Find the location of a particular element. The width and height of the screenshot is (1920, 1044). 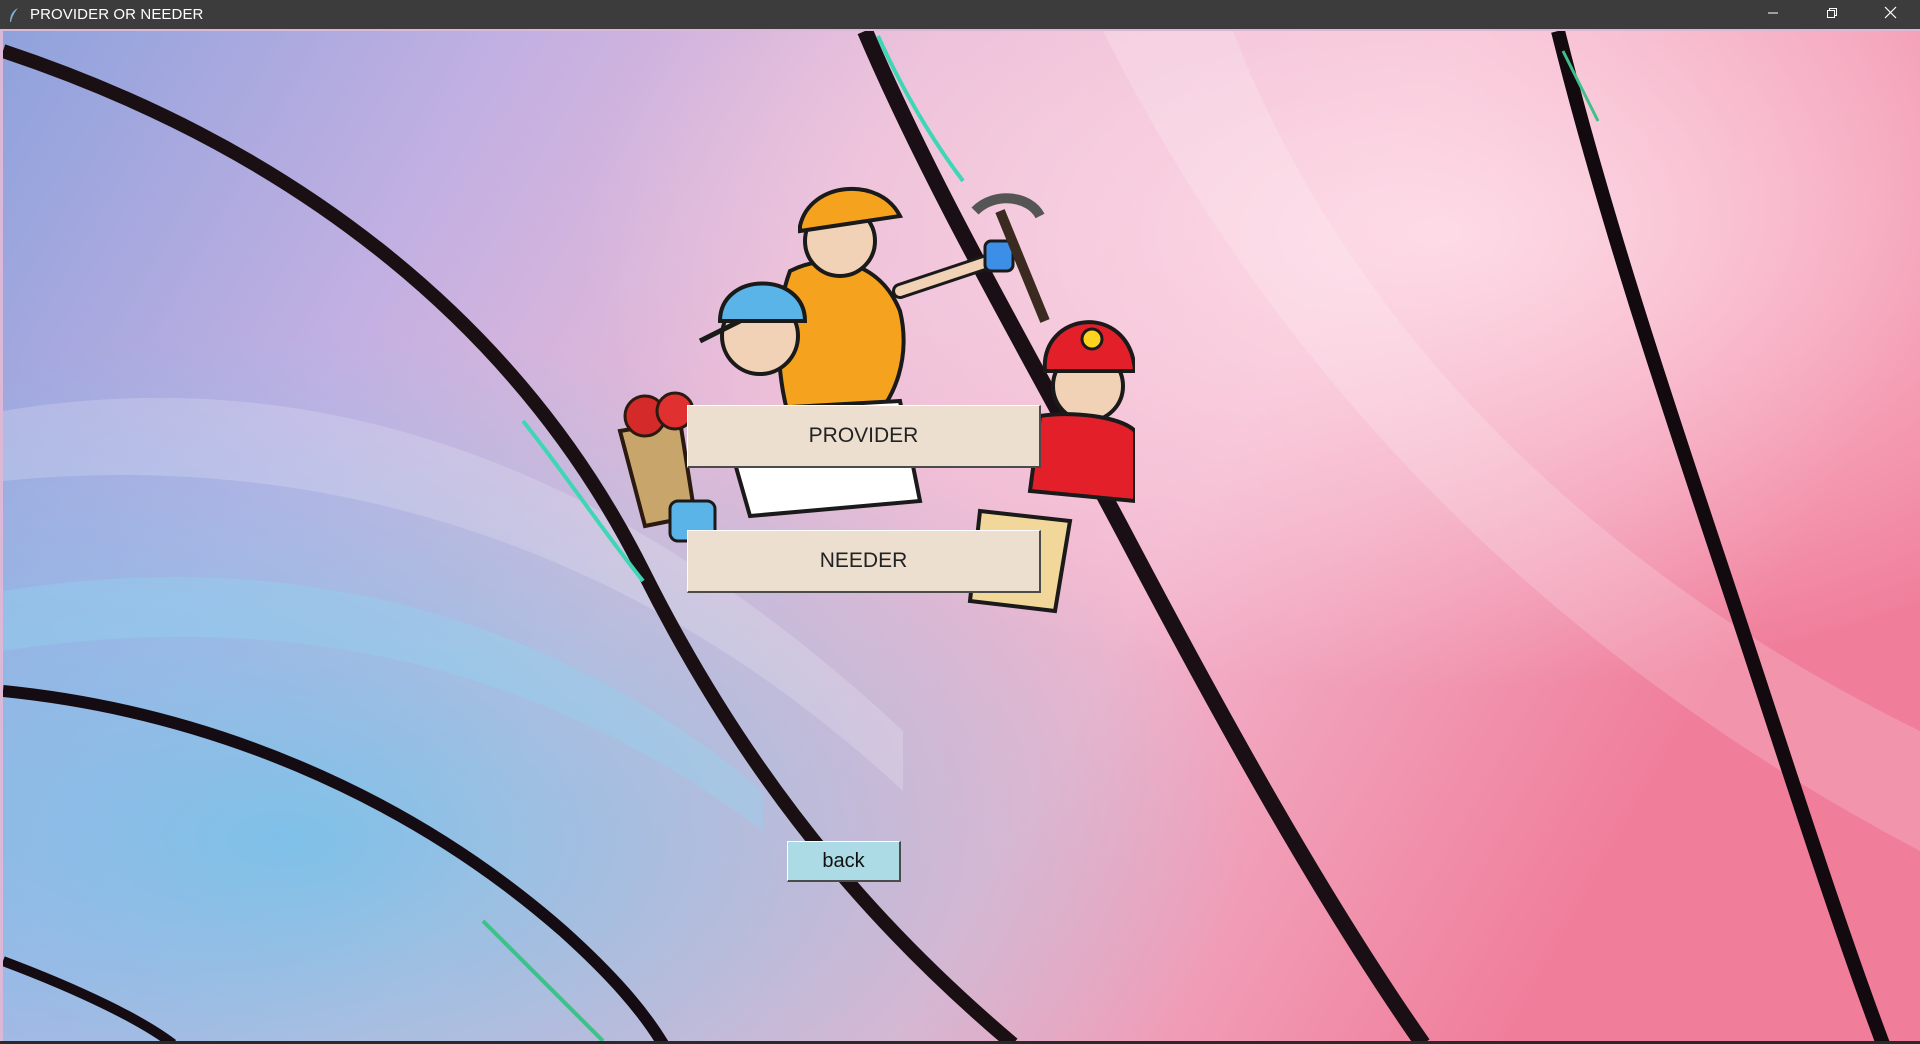

provider-button-label: PROVIDER is located at coordinates (863, 435).